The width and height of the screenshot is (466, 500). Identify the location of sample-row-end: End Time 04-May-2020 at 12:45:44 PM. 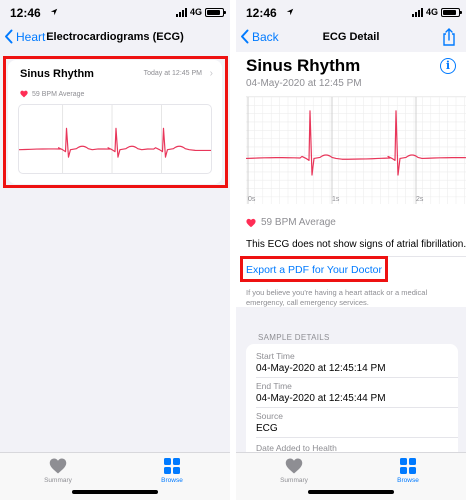
(357, 392).